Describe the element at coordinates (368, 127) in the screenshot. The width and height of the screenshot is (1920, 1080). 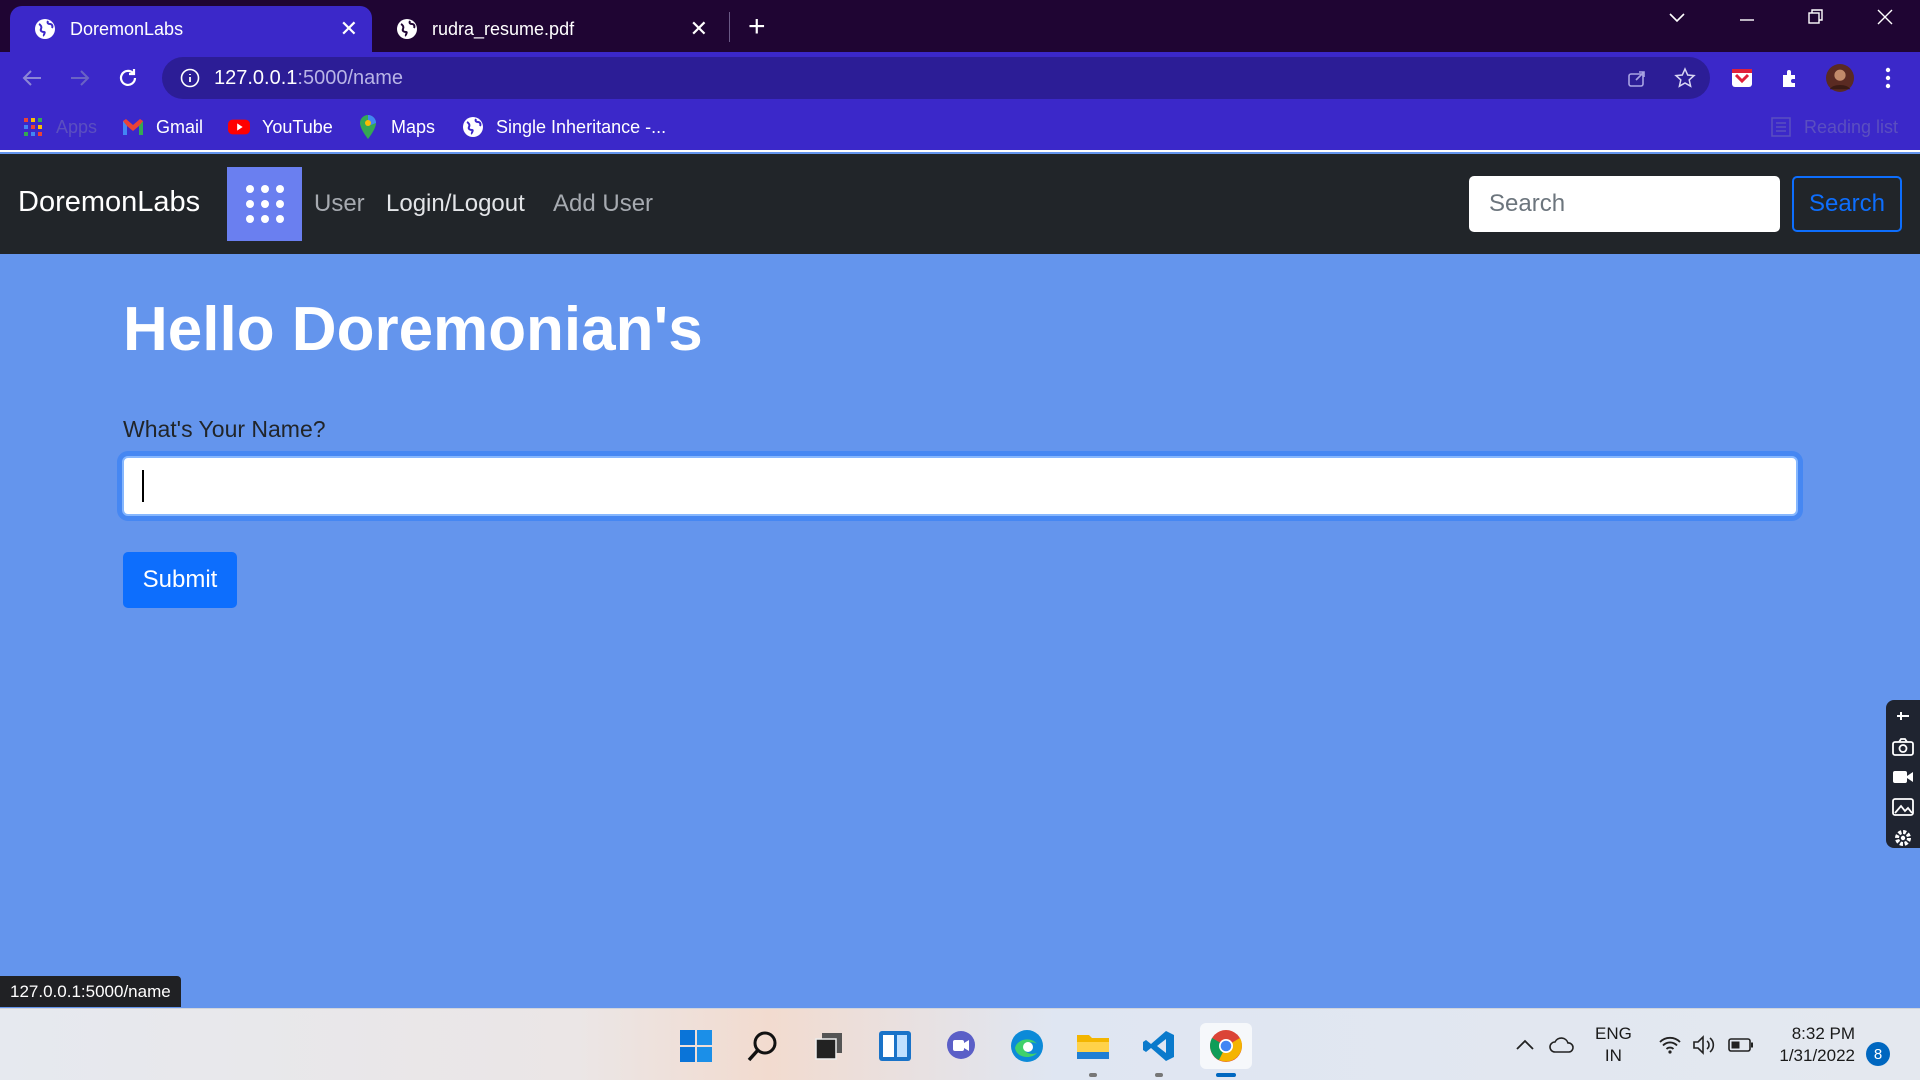
I see `maps-icon` at that location.